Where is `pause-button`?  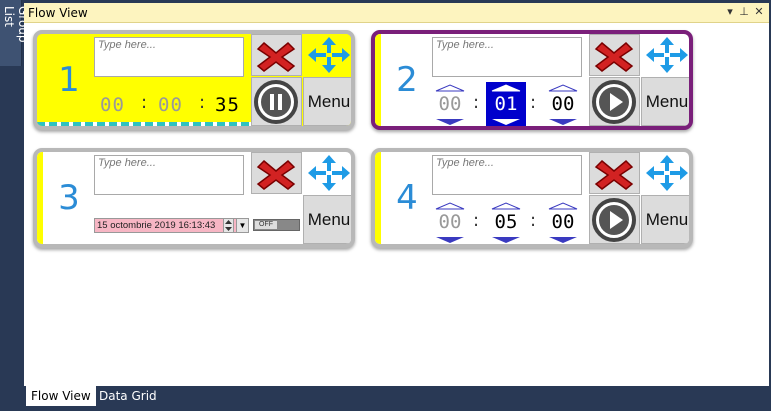
pause-button is located at coordinates (276, 101).